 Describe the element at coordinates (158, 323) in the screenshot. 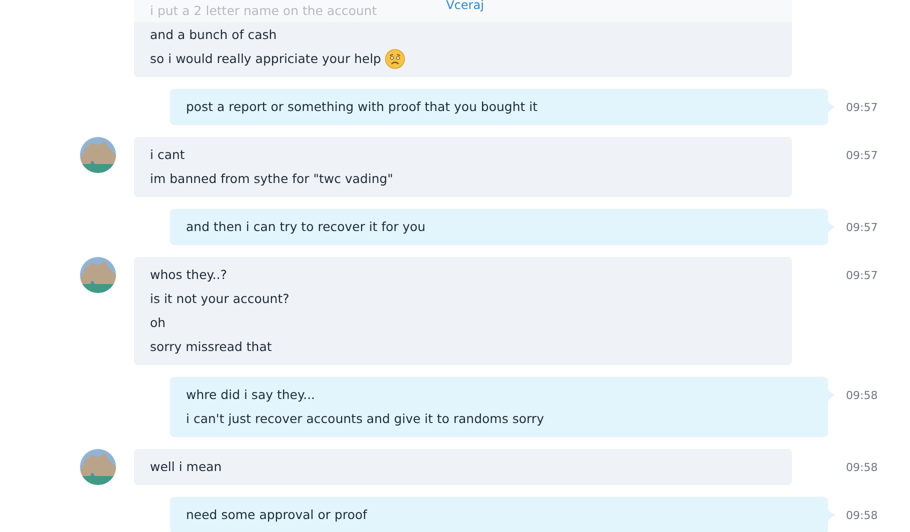

I see `message-text: oh` at that location.